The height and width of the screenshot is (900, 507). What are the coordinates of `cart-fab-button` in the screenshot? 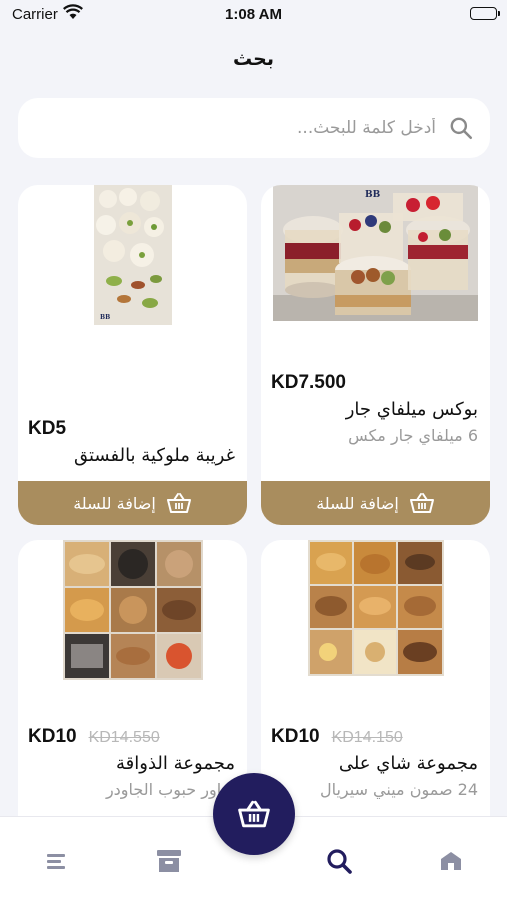 It's located at (254, 814).